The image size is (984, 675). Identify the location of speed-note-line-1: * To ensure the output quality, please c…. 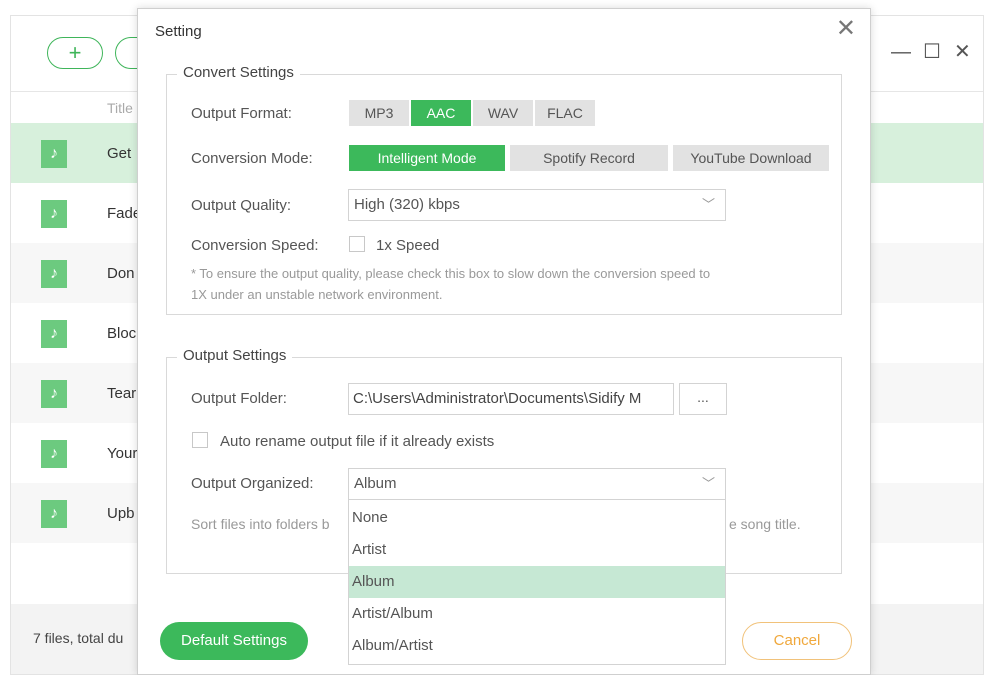
(451, 273).